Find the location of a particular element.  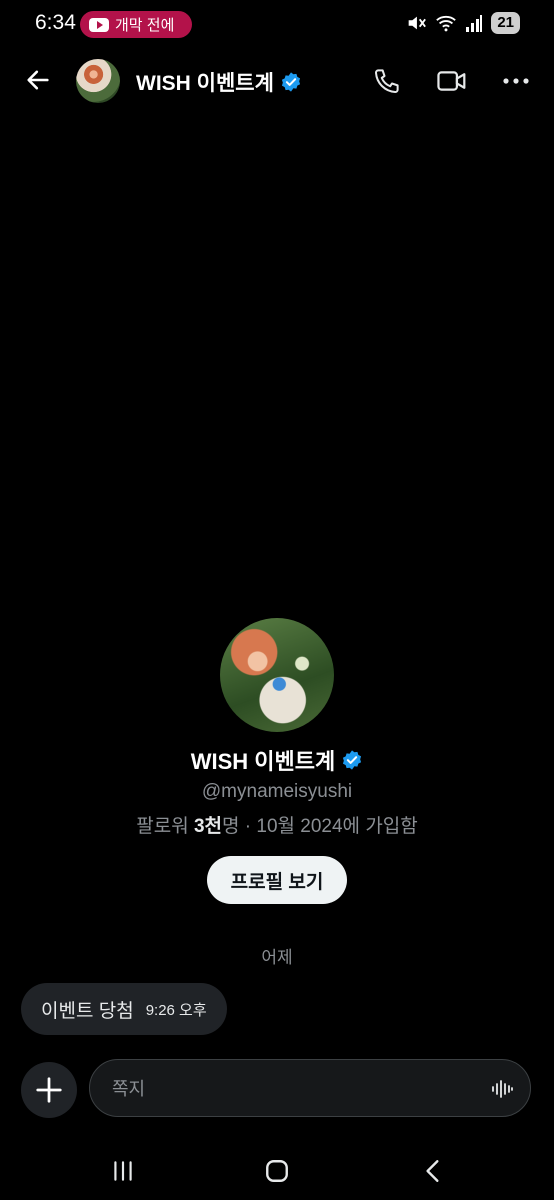

back-icon is located at coordinates (433, 1171).